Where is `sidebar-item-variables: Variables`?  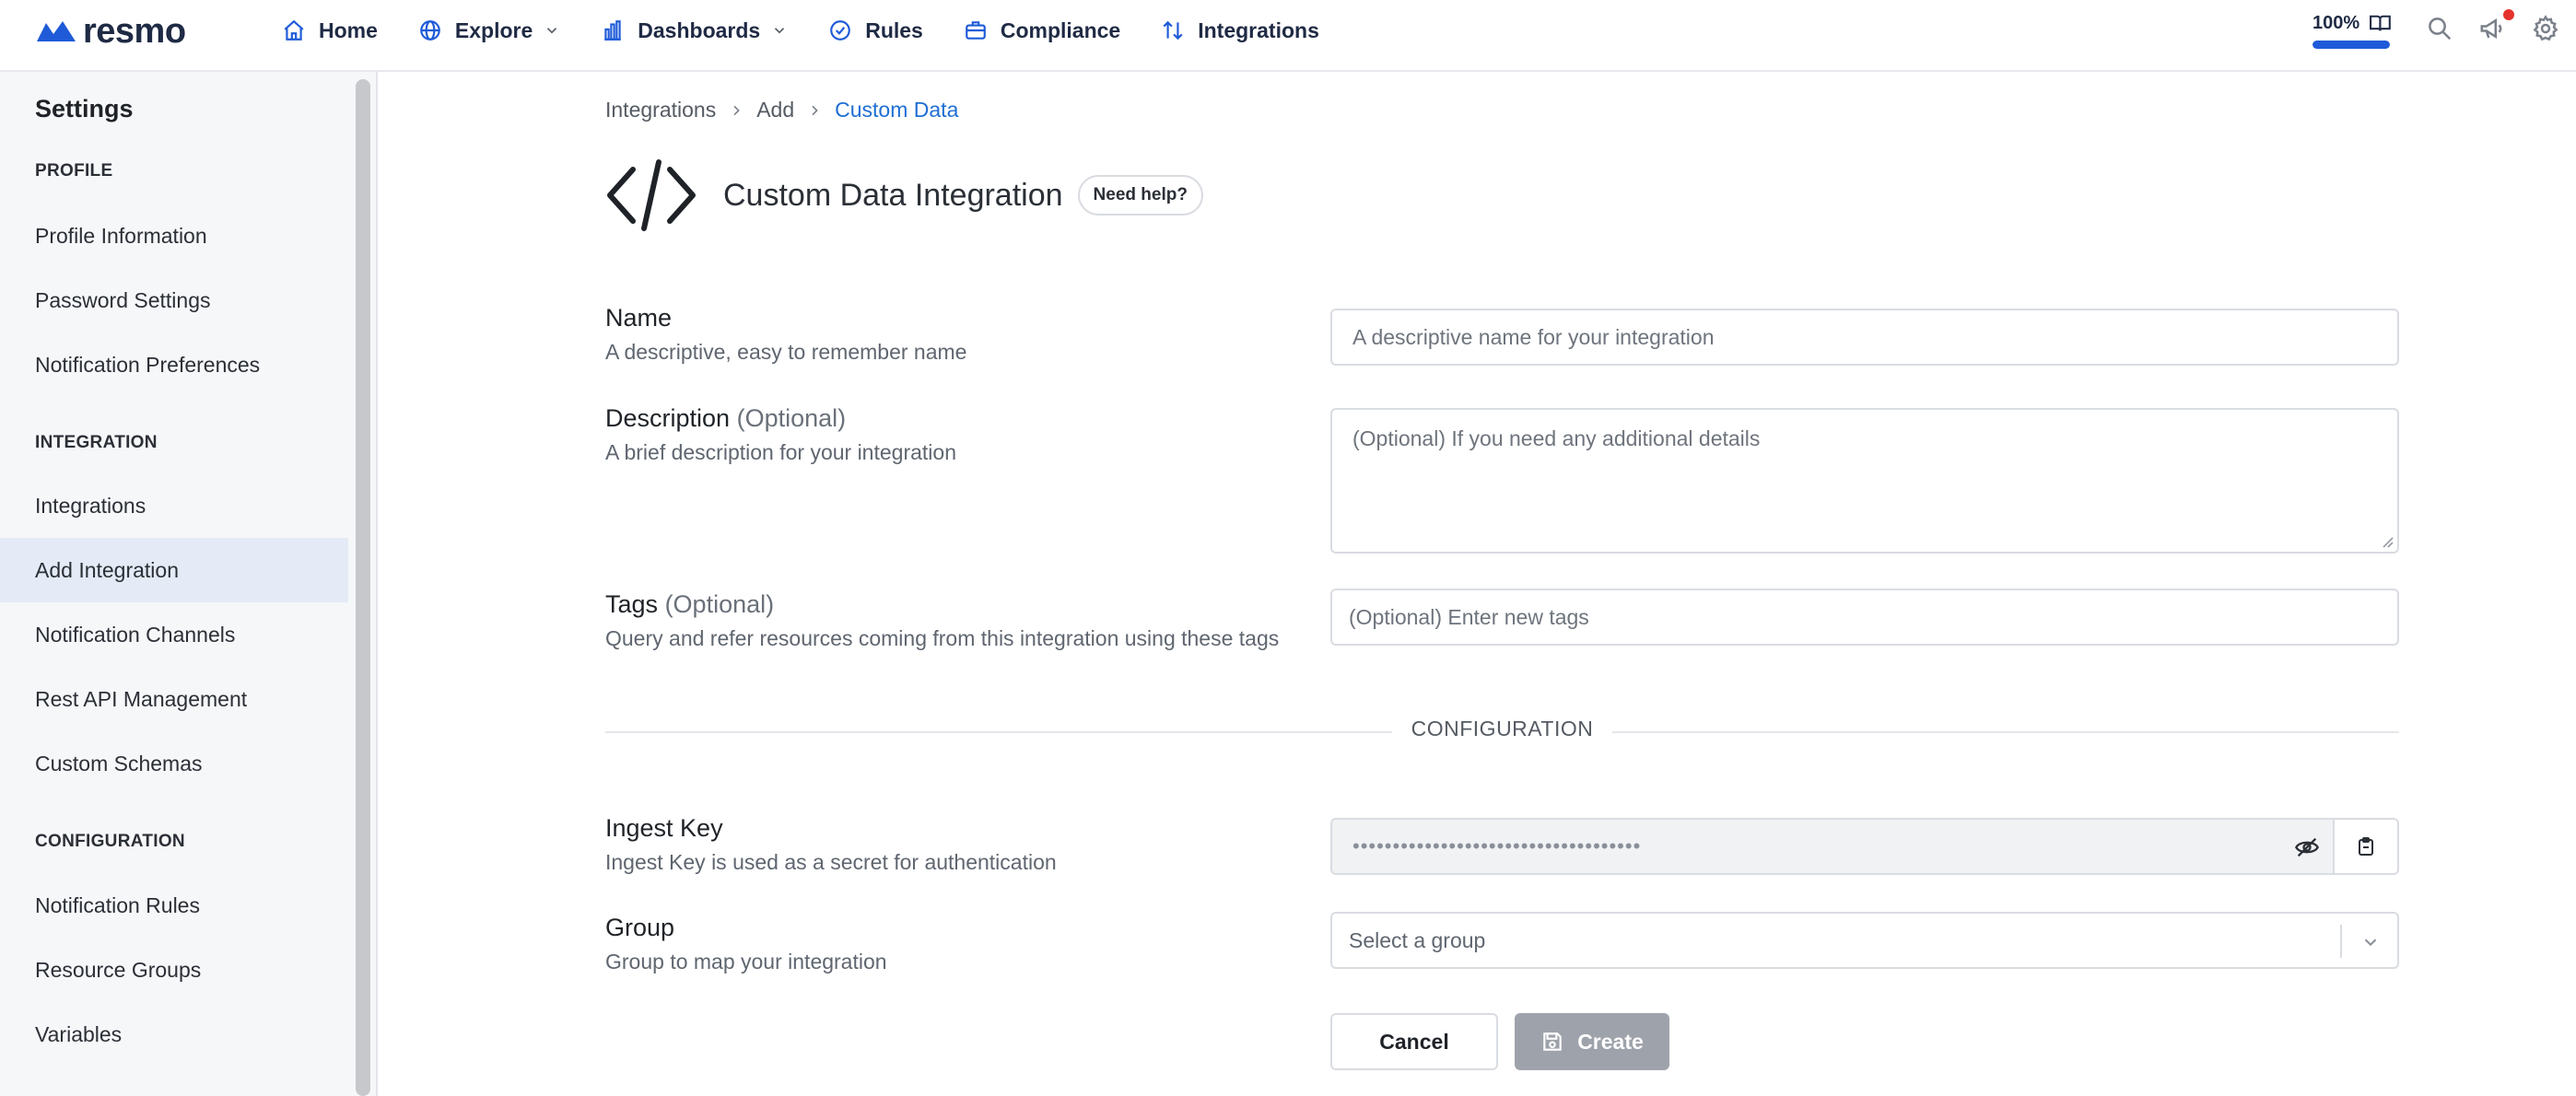
sidebar-item-variables: Variables is located at coordinates (174, 1034).